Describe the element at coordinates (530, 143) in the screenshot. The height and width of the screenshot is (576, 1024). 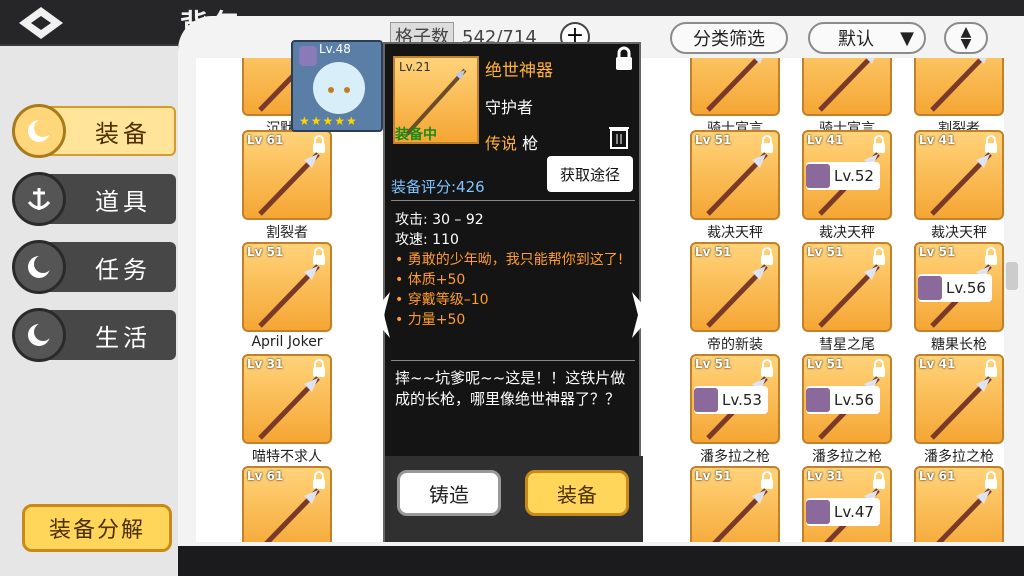
I see `item-type: 枪` at that location.